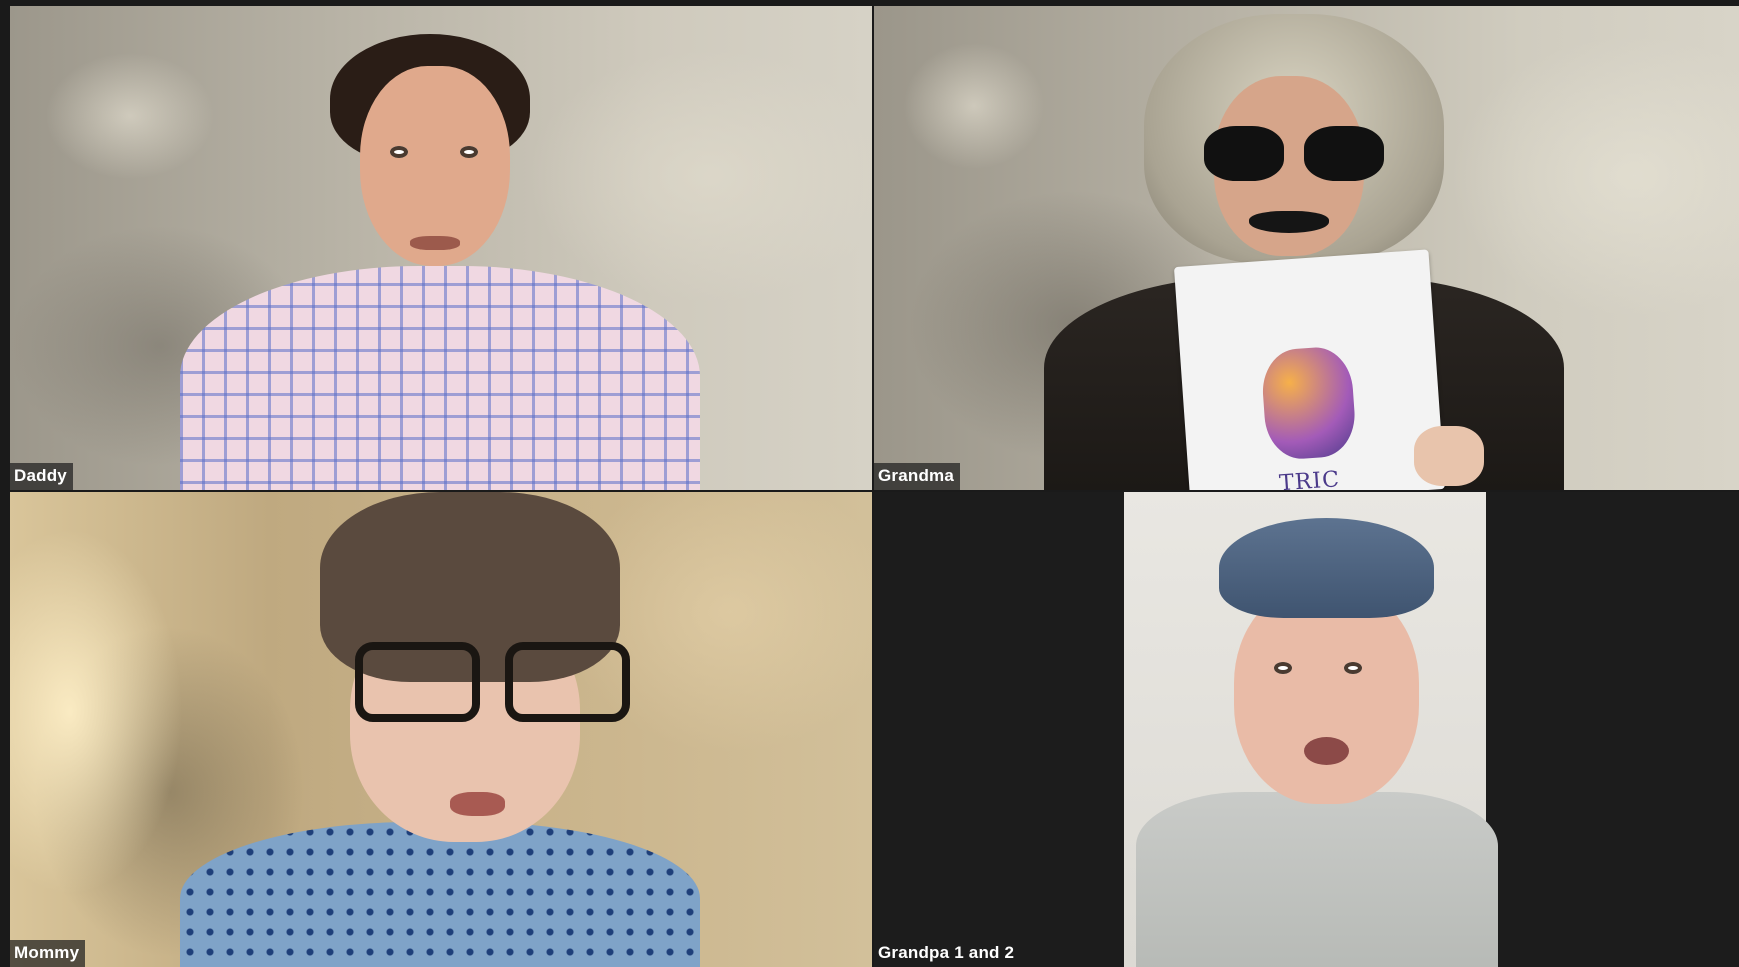  What do you see at coordinates (48, 953) in the screenshot?
I see `participant-name-label: Mommy` at bounding box center [48, 953].